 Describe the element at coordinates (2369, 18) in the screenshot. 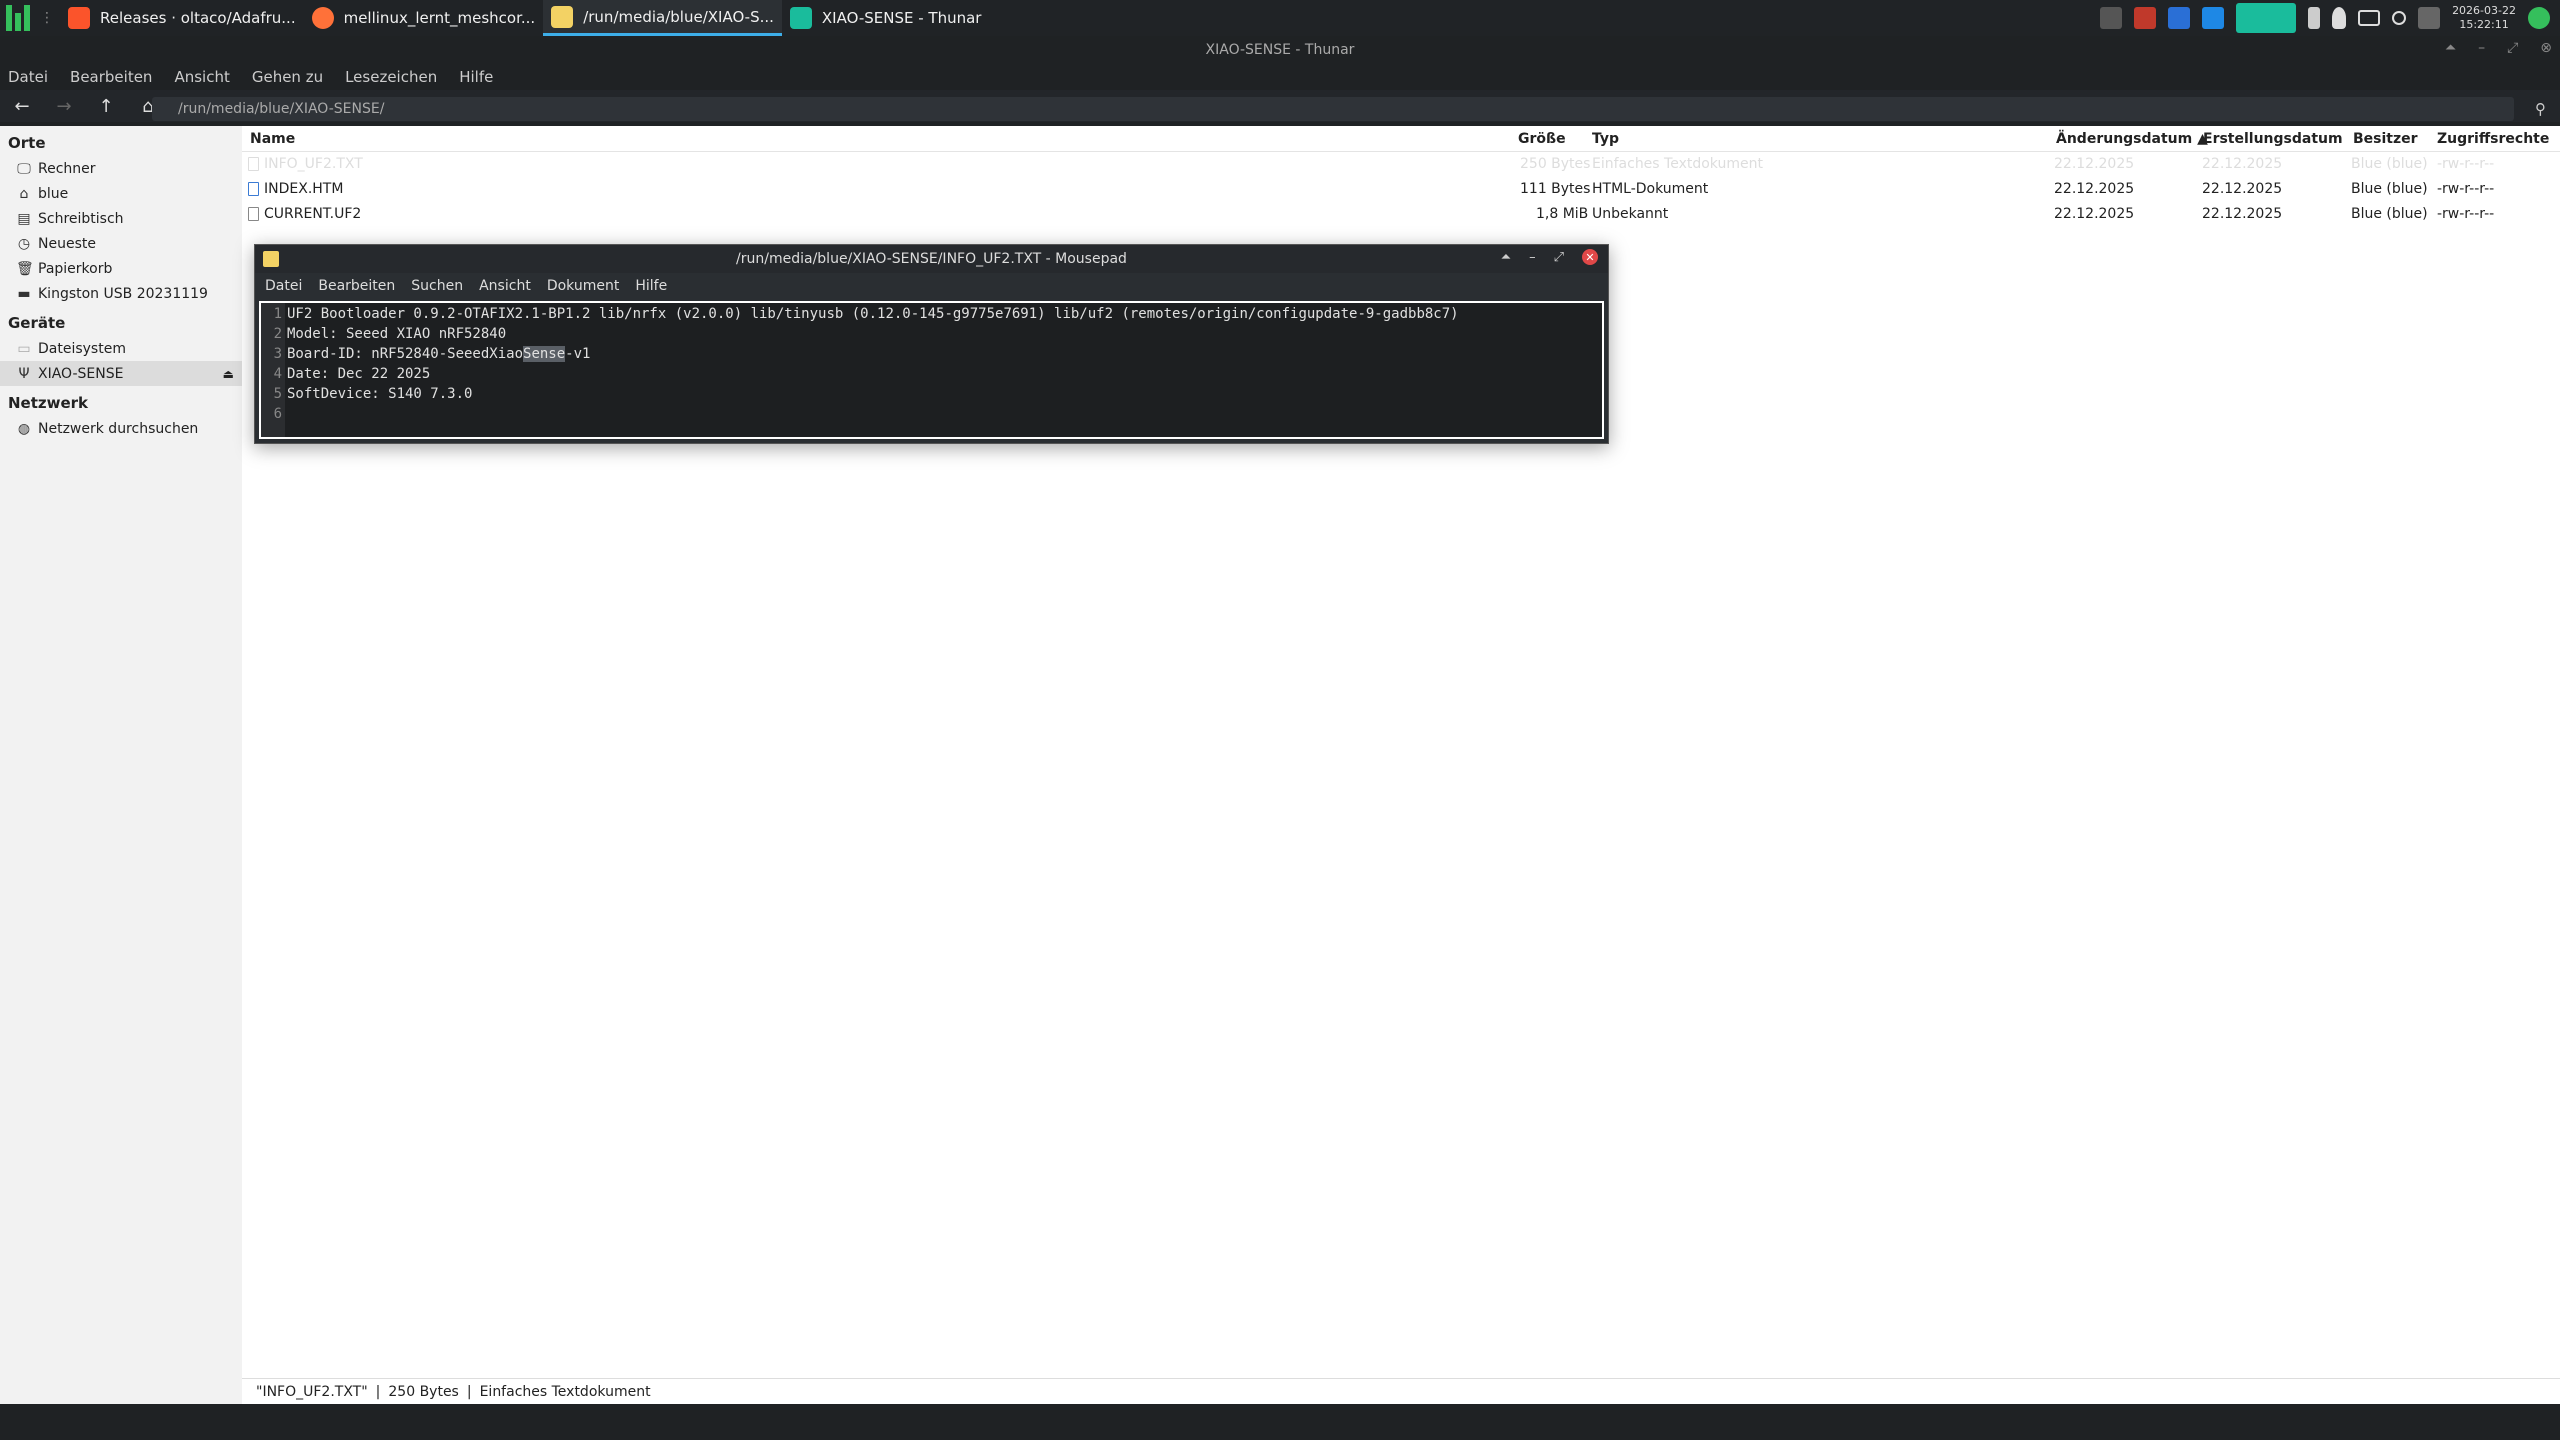

I see `display-icon` at that location.